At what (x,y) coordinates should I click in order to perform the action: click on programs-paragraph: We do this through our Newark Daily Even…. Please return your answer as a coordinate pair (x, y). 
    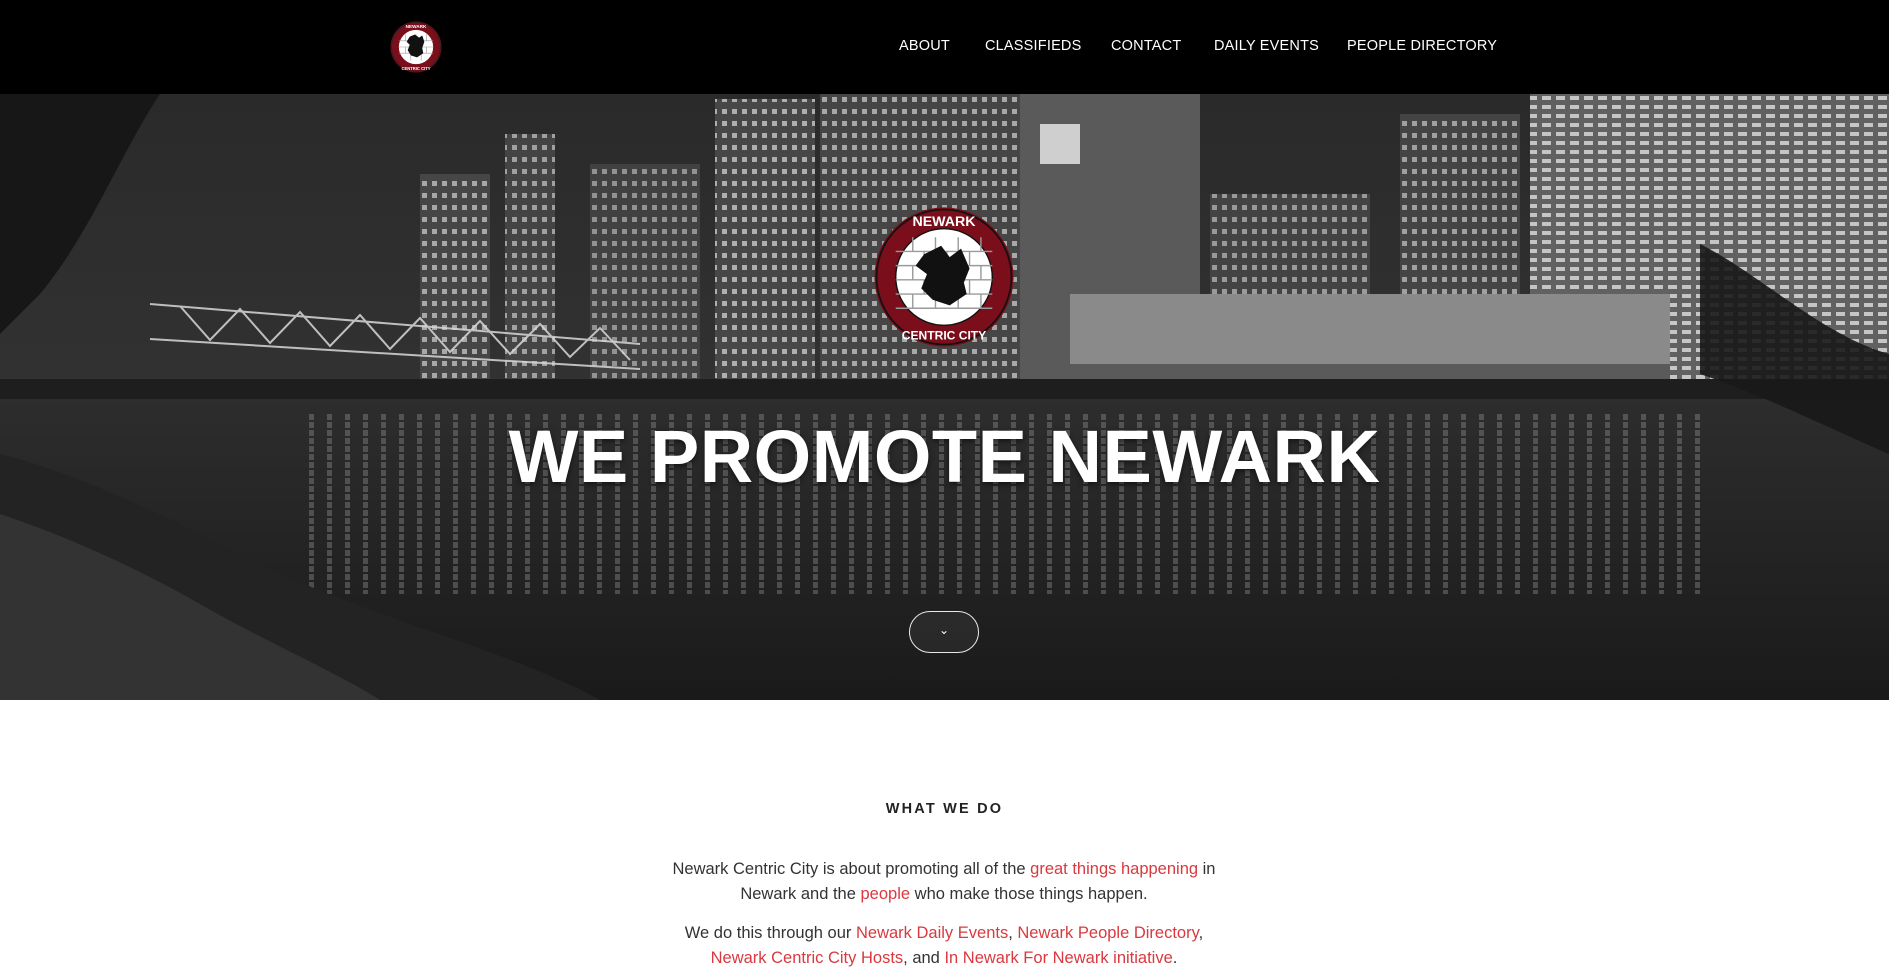
    Looking at the image, I should click on (944, 946).